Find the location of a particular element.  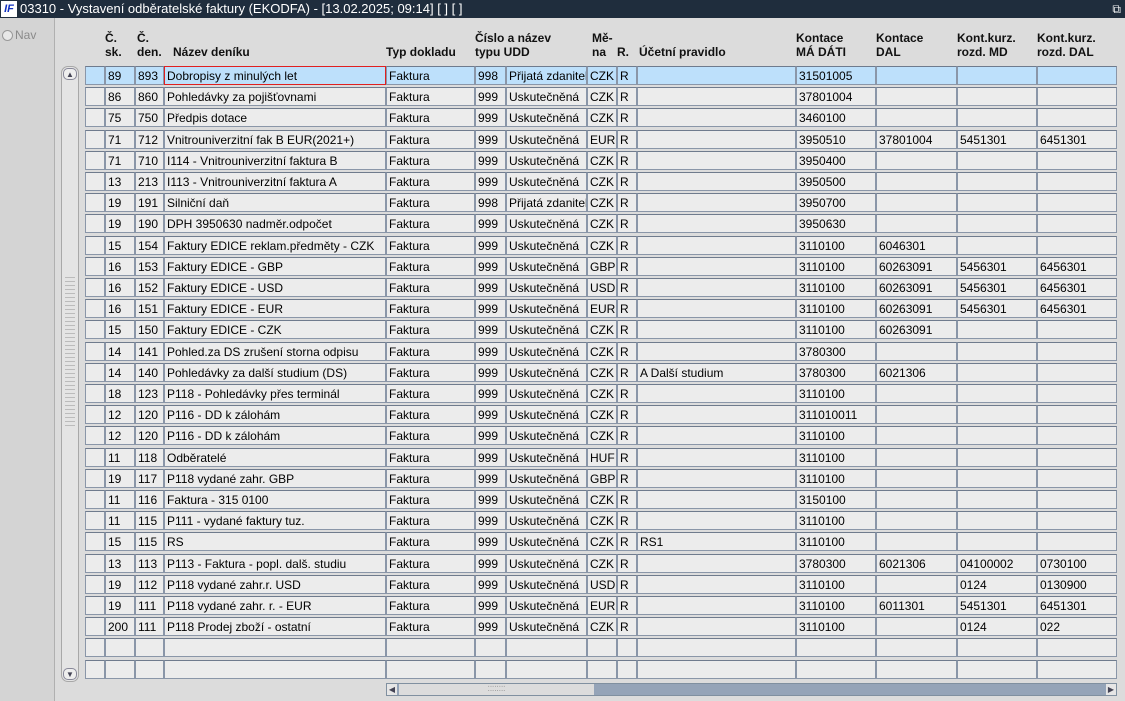

col-den-cell: 141 is located at coordinates (149, 351).